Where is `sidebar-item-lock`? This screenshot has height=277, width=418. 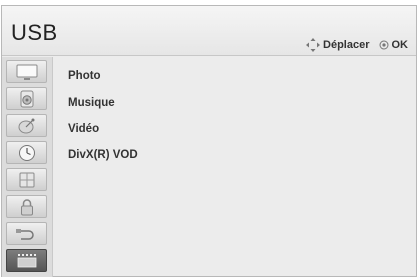
sidebar-item-lock is located at coordinates (26, 206).